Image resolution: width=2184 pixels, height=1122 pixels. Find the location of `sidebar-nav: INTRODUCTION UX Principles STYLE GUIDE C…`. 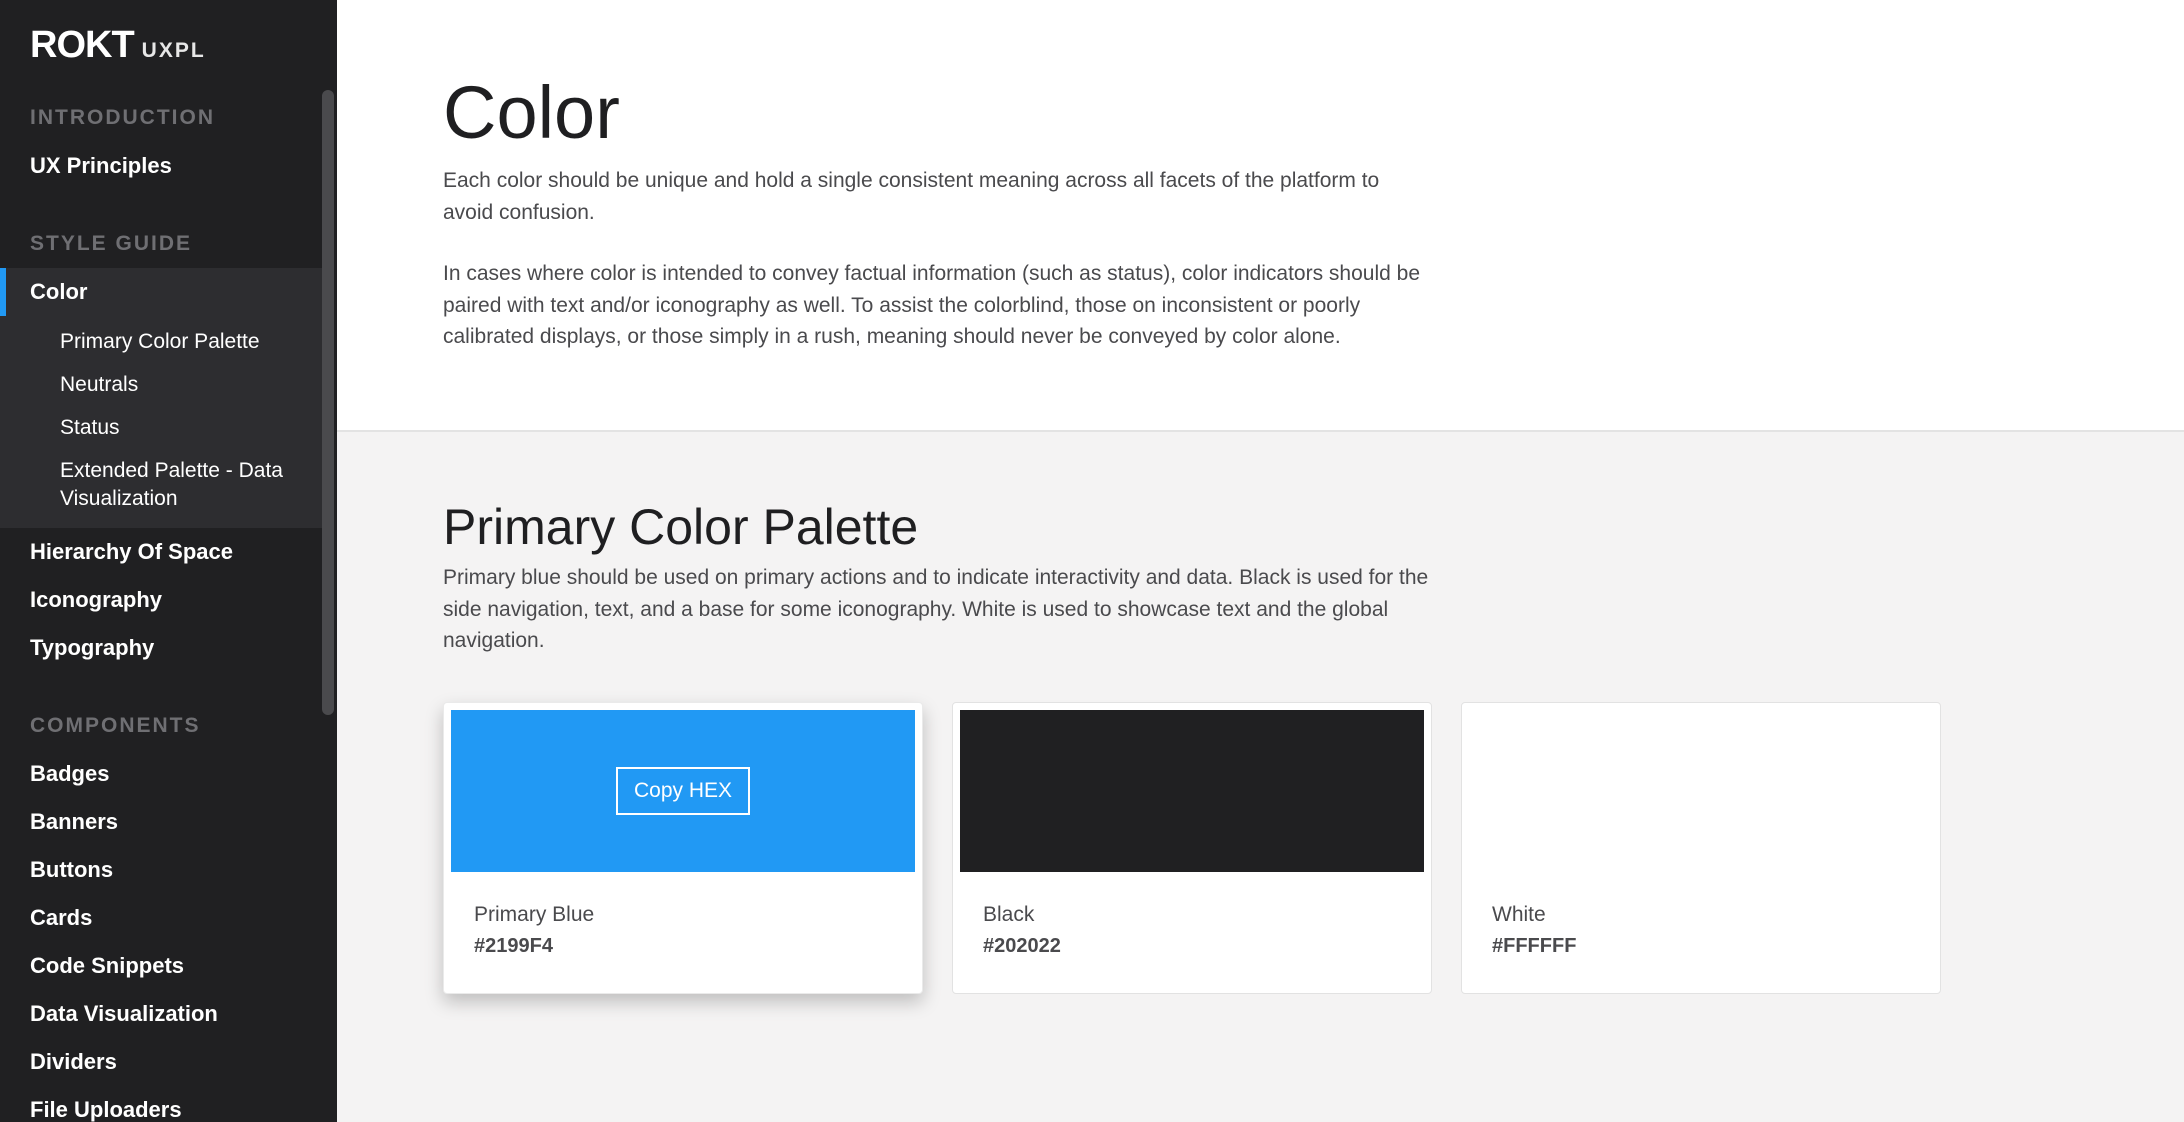

sidebar-nav: INTRODUCTION UX Principles STYLE GUIDE C… is located at coordinates (161, 608).